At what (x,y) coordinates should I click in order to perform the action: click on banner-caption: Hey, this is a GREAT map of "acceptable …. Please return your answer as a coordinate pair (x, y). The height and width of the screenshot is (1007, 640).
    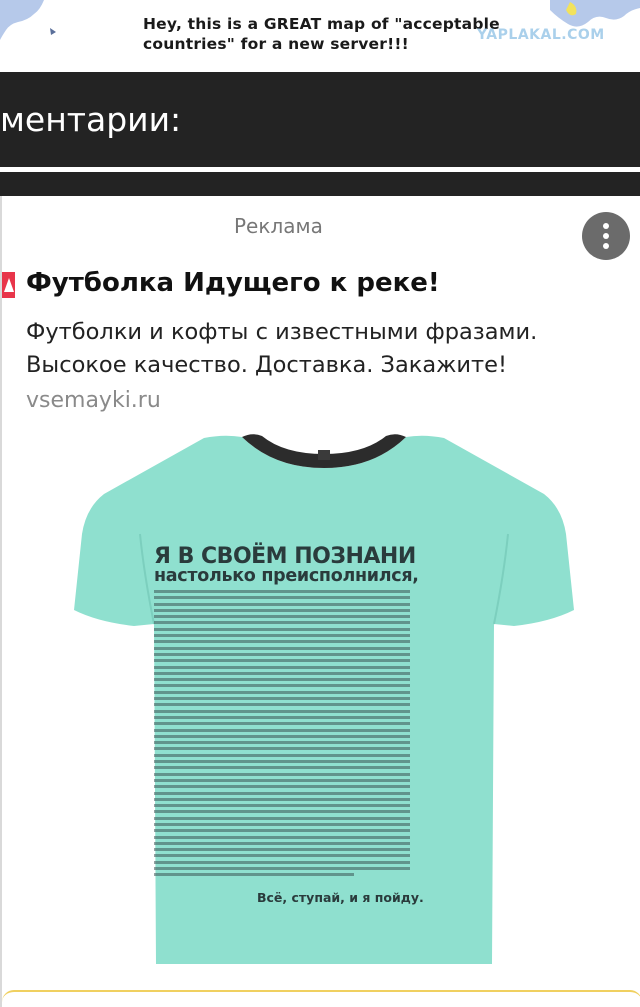
    Looking at the image, I should click on (321, 34).